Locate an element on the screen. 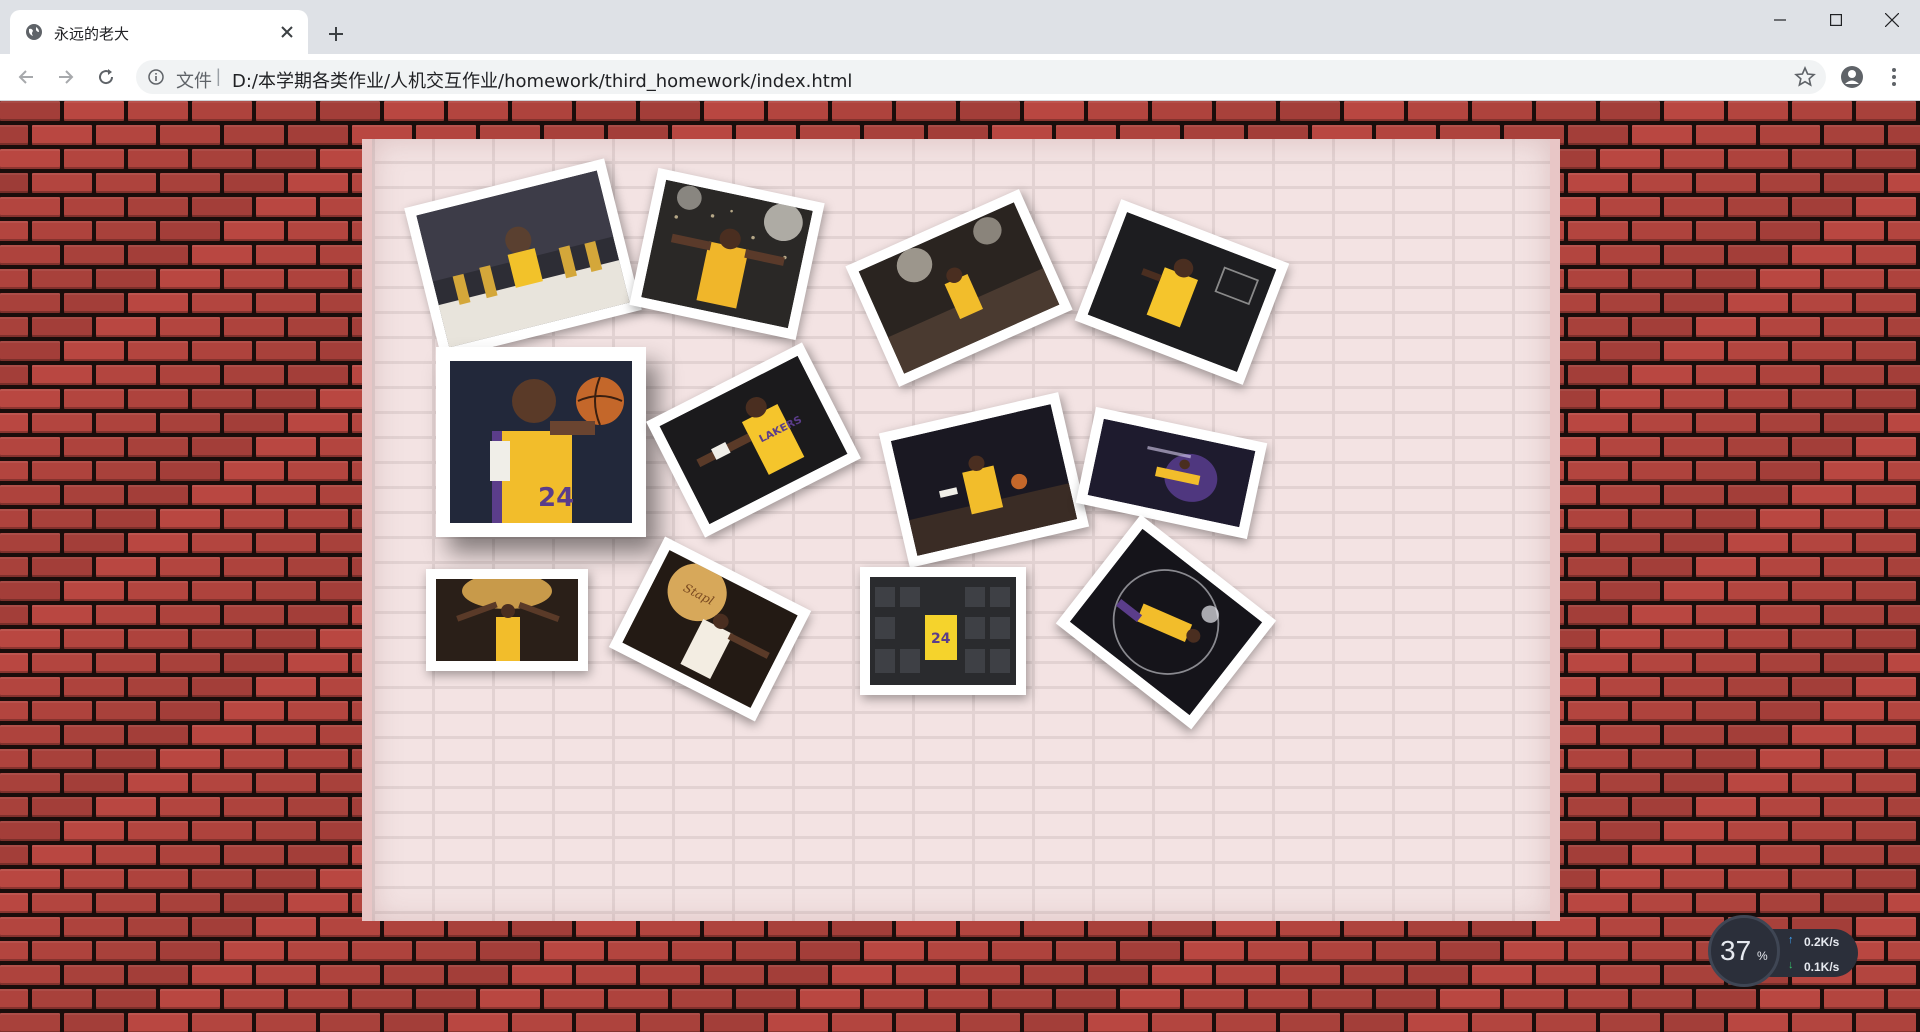 The height and width of the screenshot is (1032, 1920). photo-shooting-pose: 24 is located at coordinates (541, 442).